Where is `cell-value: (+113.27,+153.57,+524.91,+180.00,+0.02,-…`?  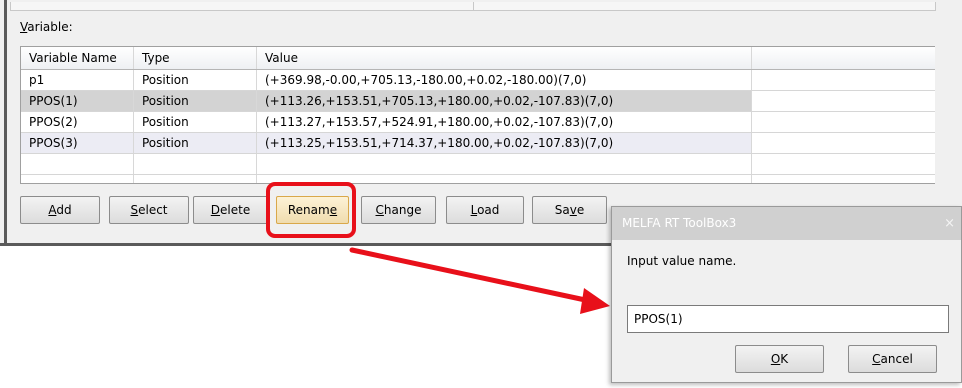
cell-value: (+113.27,+153.57,+524.91,+180.00,+0.02,-… is located at coordinates (504, 122).